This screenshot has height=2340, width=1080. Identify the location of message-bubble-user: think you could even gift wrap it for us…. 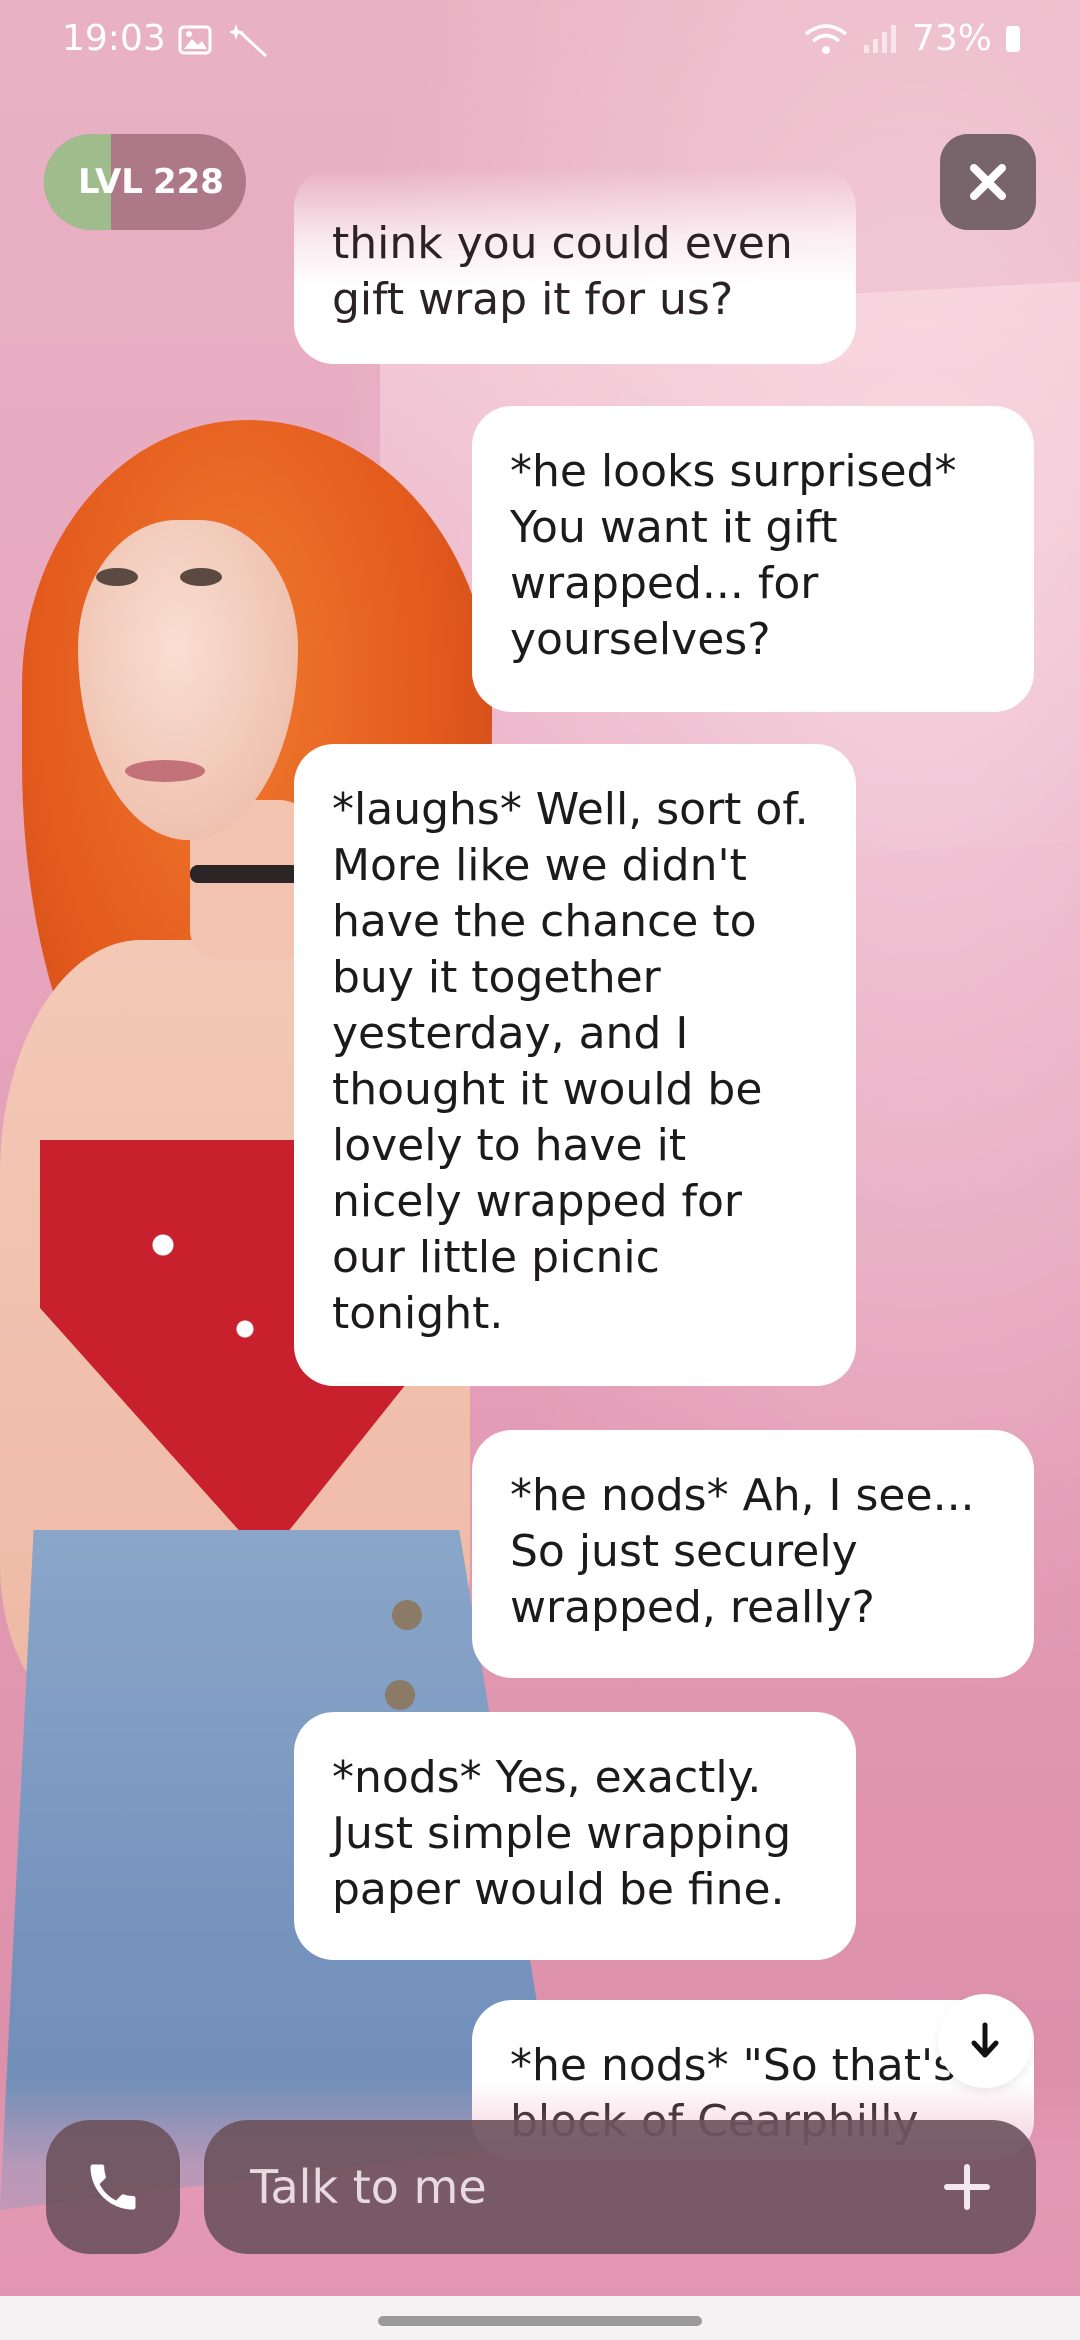
(575, 266).